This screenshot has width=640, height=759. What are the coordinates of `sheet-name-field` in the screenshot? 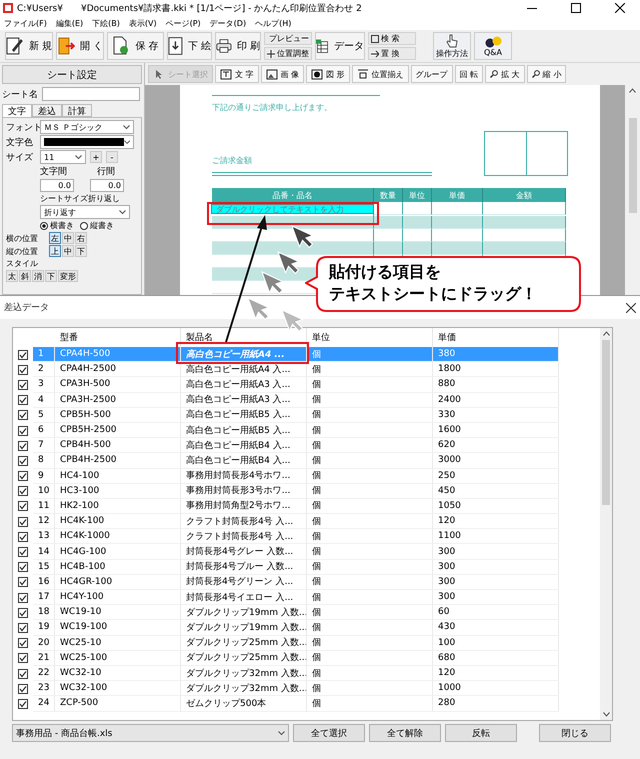 It's located at (91, 94).